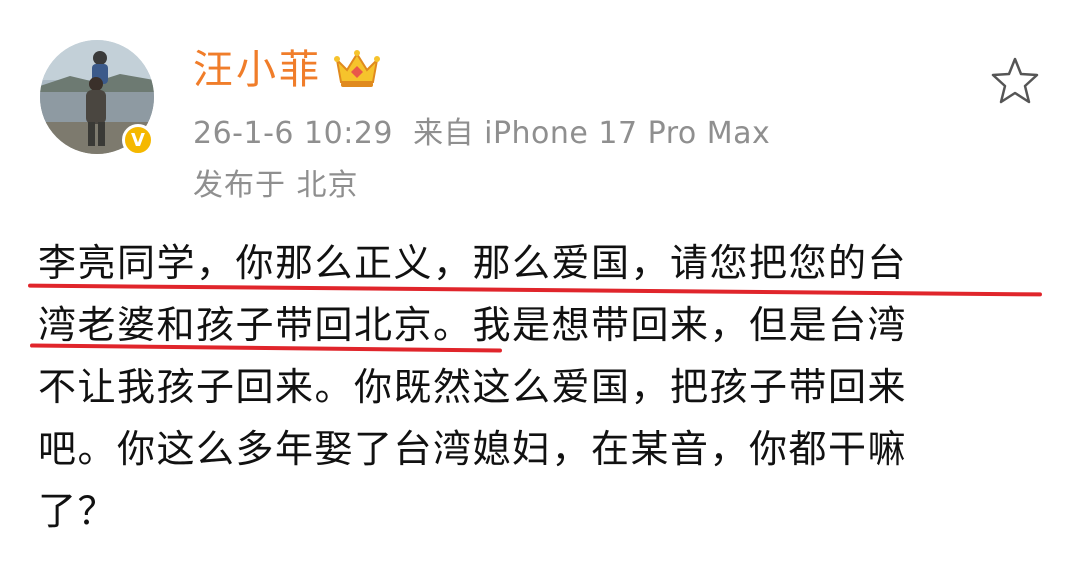  Describe the element at coordinates (276, 185) in the screenshot. I see `post-location: 发布于 北京` at that location.